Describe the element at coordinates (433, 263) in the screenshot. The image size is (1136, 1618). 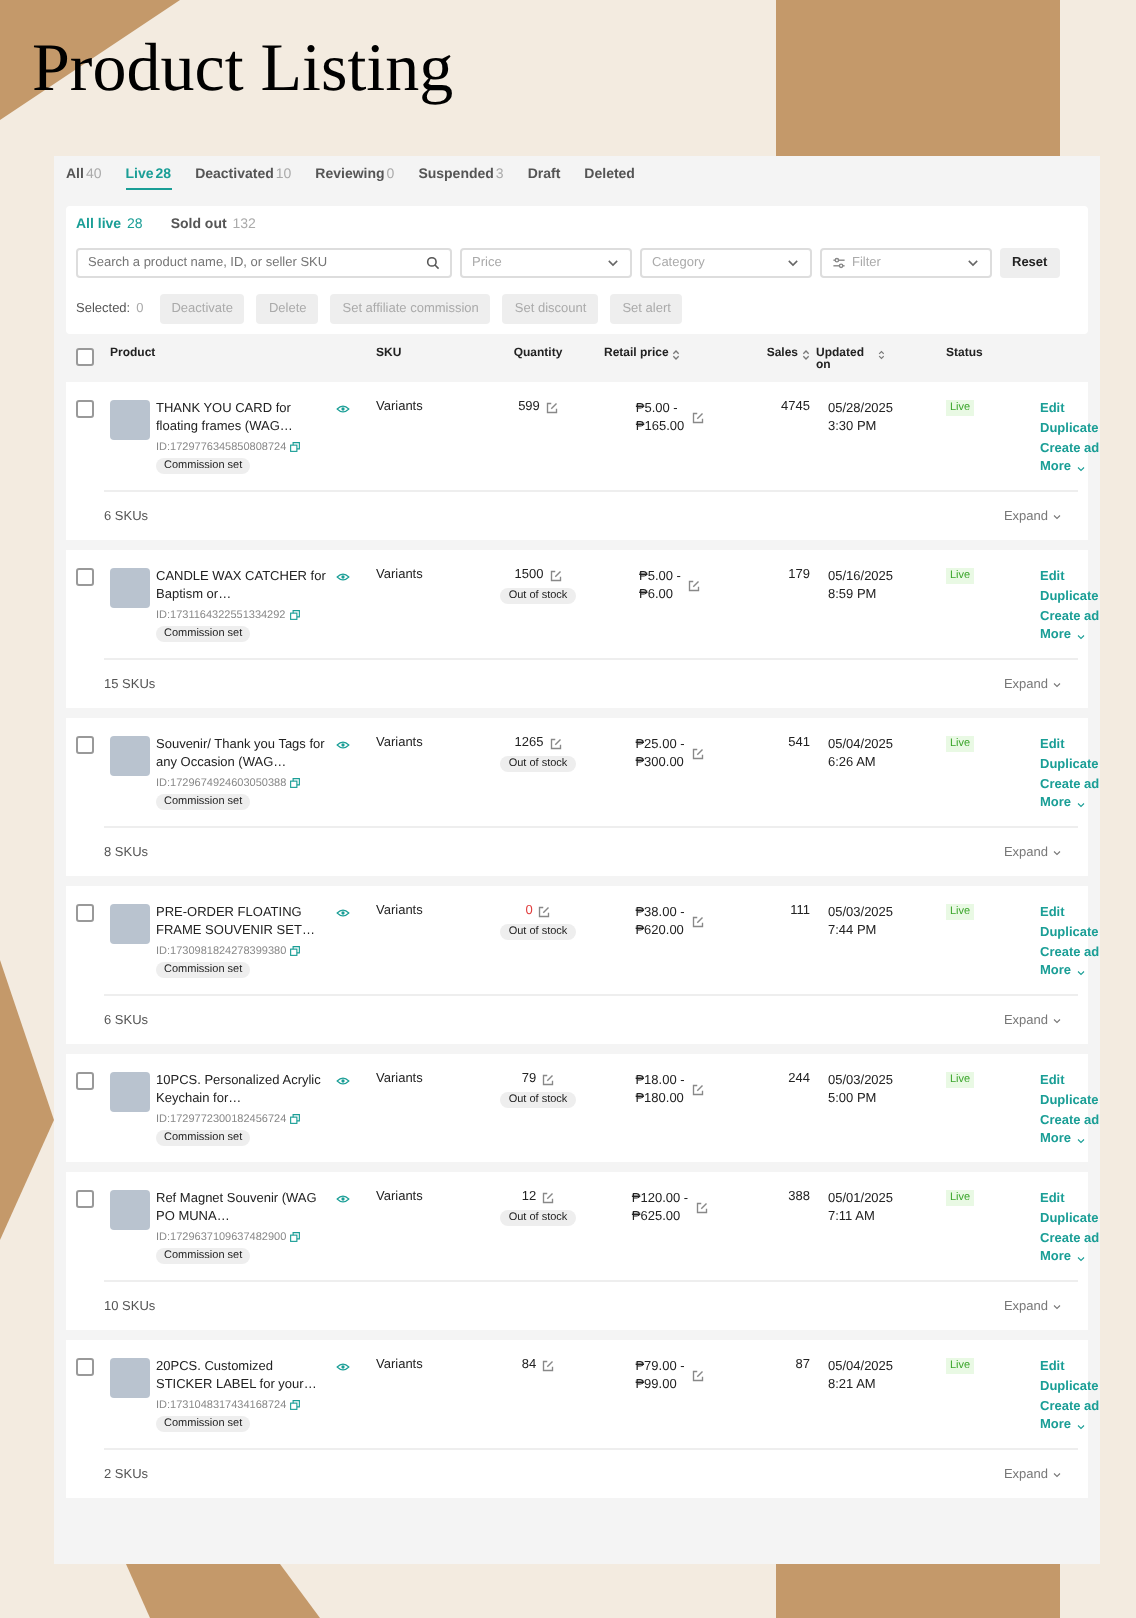
I see `search-icon` at that location.